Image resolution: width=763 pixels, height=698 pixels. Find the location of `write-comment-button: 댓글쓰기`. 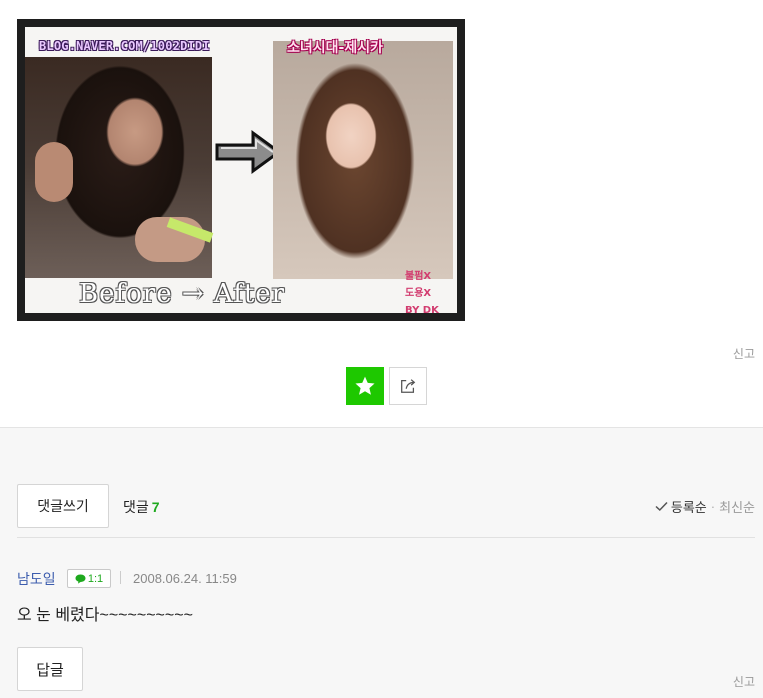

write-comment-button: 댓글쓰기 is located at coordinates (63, 506).